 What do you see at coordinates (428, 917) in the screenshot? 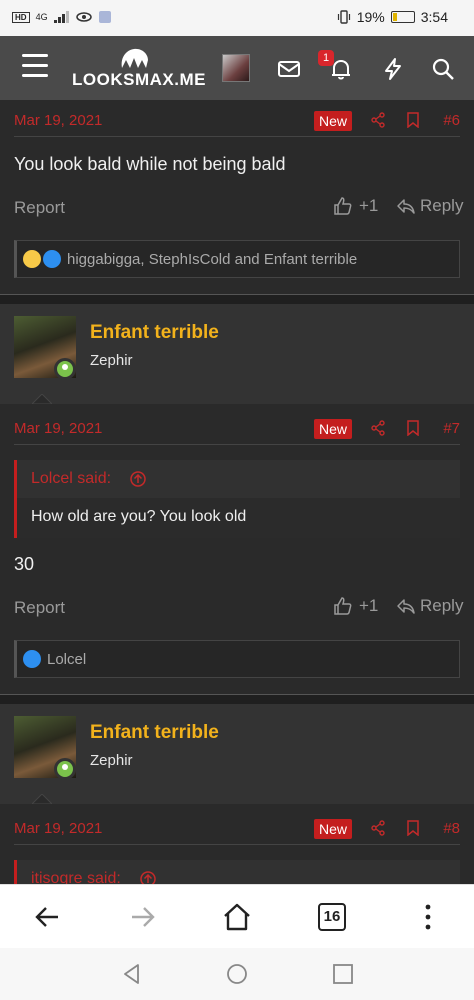
I see `more-vertical-icon` at bounding box center [428, 917].